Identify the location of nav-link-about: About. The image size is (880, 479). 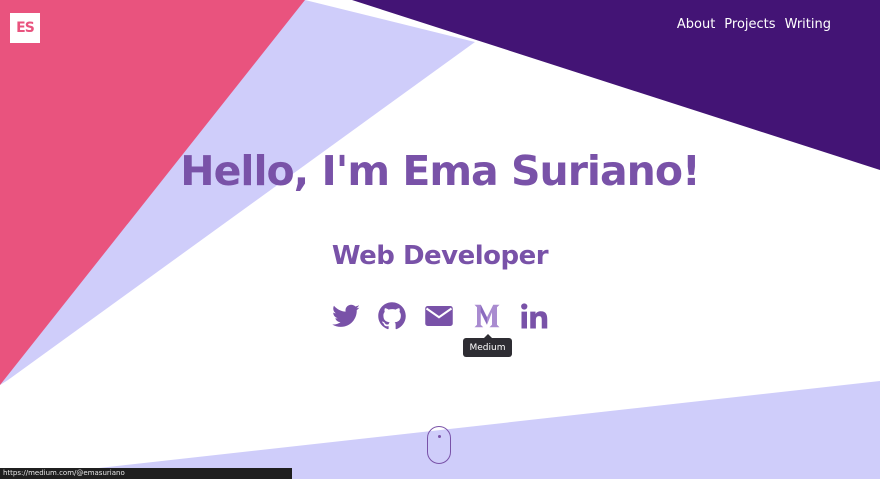
(696, 24).